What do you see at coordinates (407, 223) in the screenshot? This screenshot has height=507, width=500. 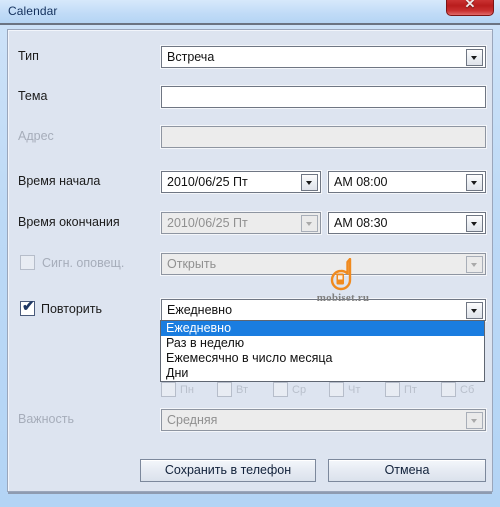 I see `end-time-combobox: AM 08:30` at bounding box center [407, 223].